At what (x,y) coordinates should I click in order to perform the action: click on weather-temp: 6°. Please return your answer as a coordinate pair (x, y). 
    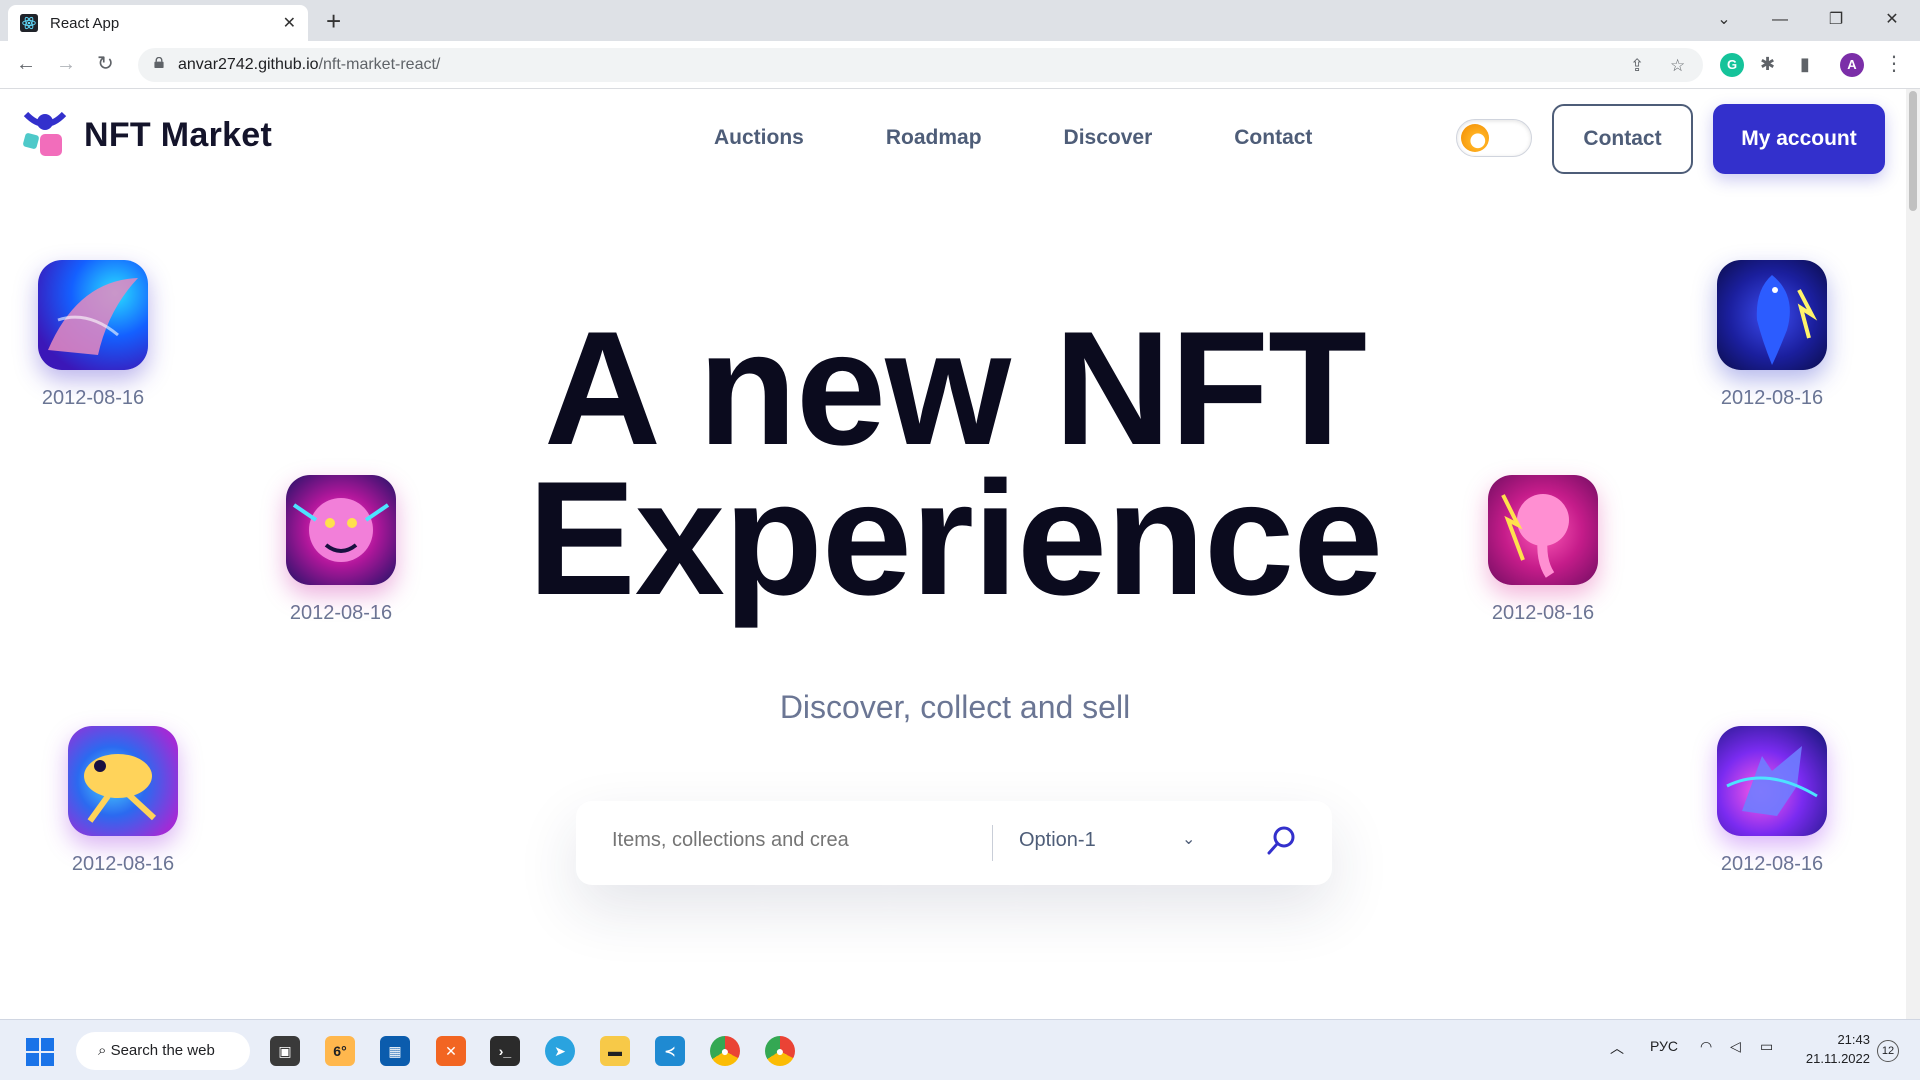
    Looking at the image, I should click on (340, 1051).